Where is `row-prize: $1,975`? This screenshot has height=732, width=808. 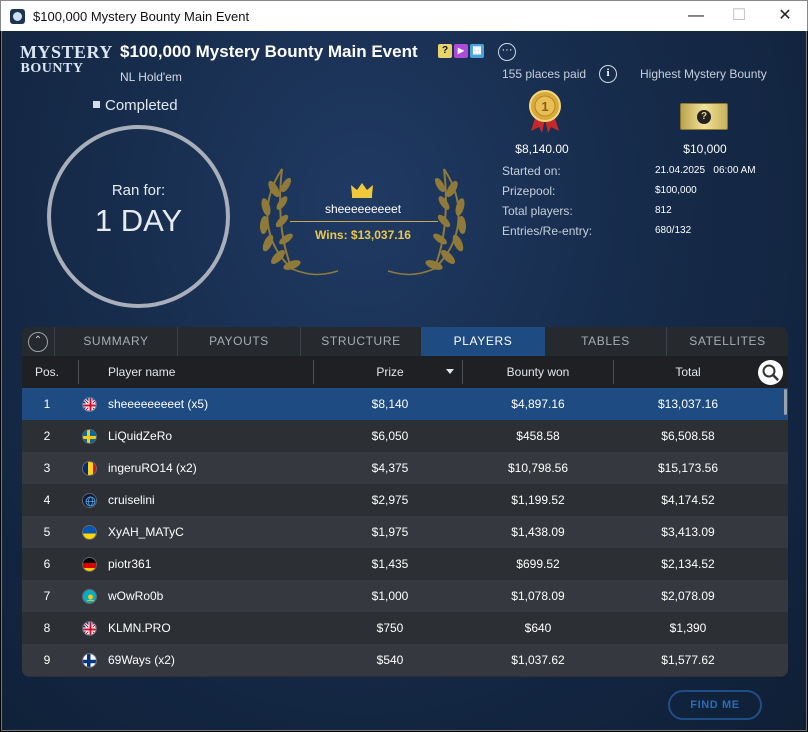 row-prize: $1,975 is located at coordinates (390, 532).